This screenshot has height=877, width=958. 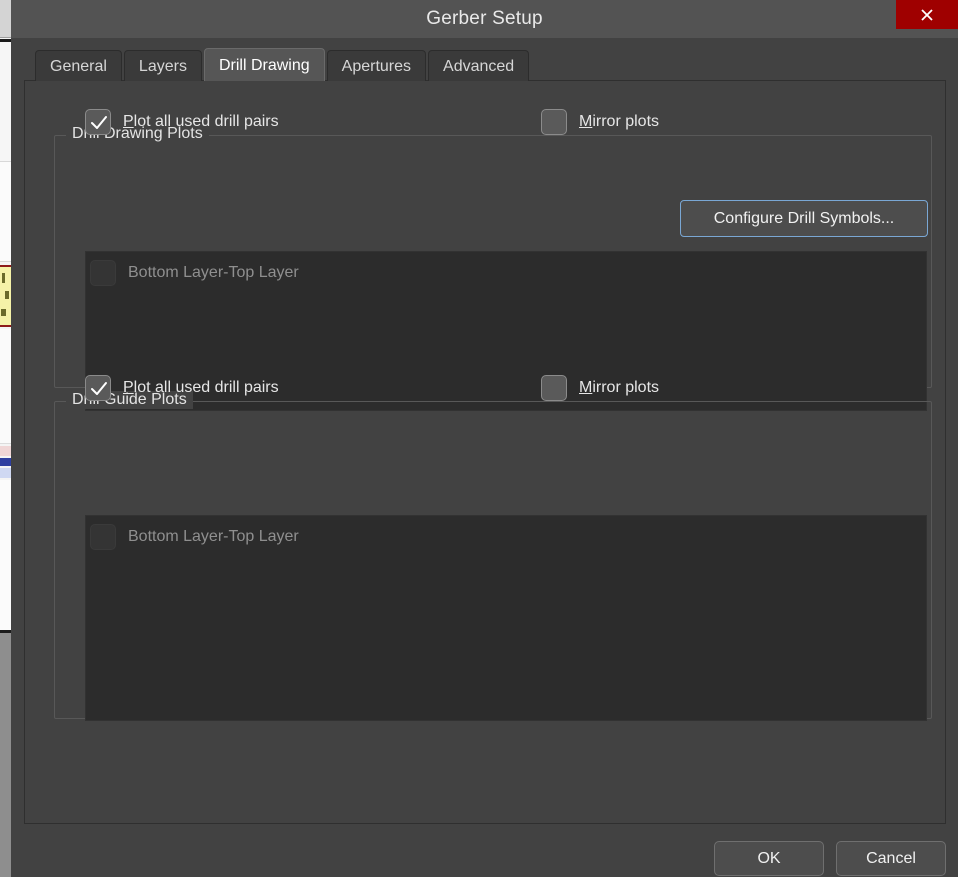 What do you see at coordinates (554, 122) in the screenshot?
I see `checkbox-mirror-plots-drawing` at bounding box center [554, 122].